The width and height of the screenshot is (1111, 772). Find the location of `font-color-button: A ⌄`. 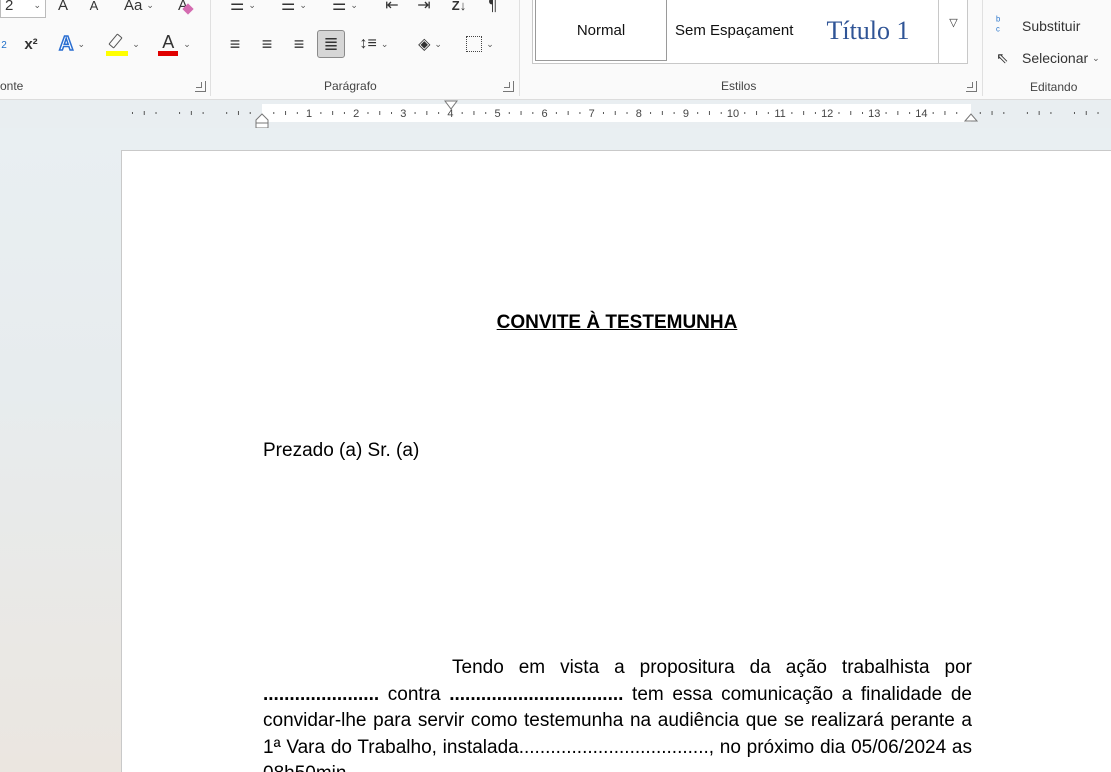

font-color-button: A ⌄ is located at coordinates (174, 44).